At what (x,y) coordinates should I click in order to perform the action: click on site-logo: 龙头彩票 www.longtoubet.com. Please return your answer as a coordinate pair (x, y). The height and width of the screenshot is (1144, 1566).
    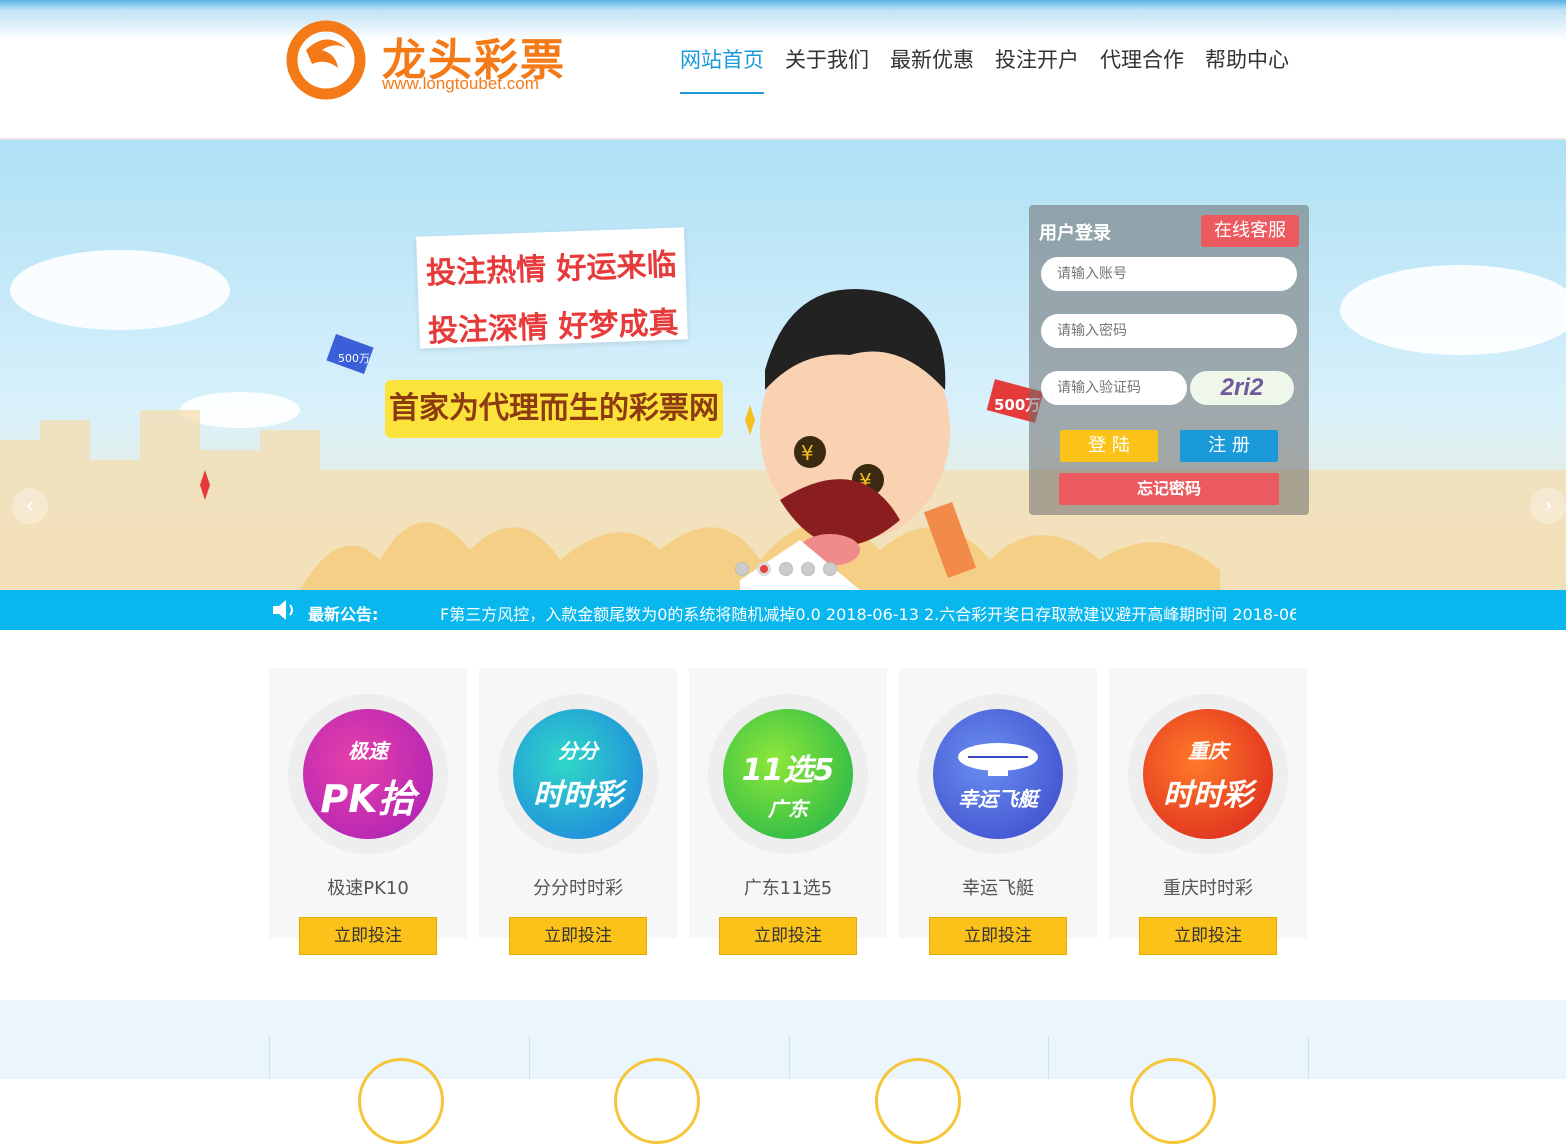
    Looking at the image, I should click on (426, 62).